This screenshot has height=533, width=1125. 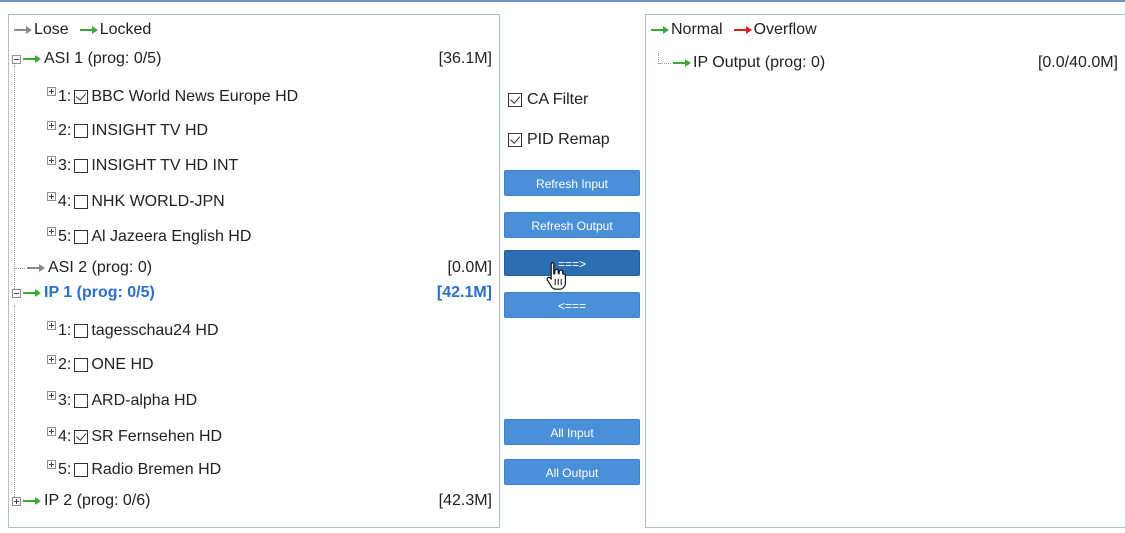 What do you see at coordinates (469, 267) in the screenshot?
I see `group-rate: [0.0M]` at bounding box center [469, 267].